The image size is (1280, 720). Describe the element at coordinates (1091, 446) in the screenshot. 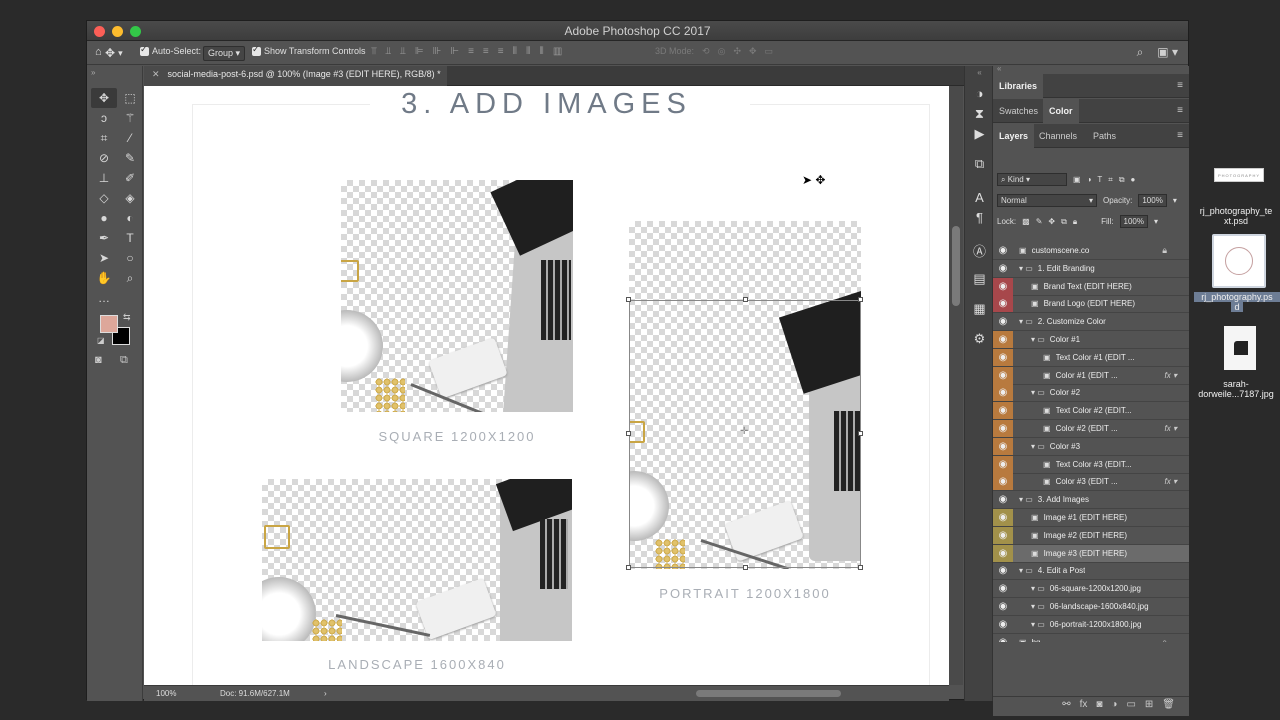

I see `layer-row: ◉ ▾ ▭ Color #3` at that location.